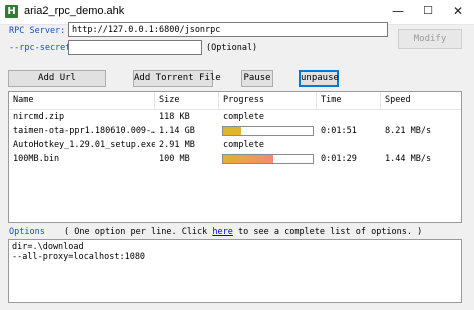 Image resolution: width=474 pixels, height=310 pixels. What do you see at coordinates (408, 159) in the screenshot?
I see `row-speed: 1.44 MB/s` at bounding box center [408, 159].